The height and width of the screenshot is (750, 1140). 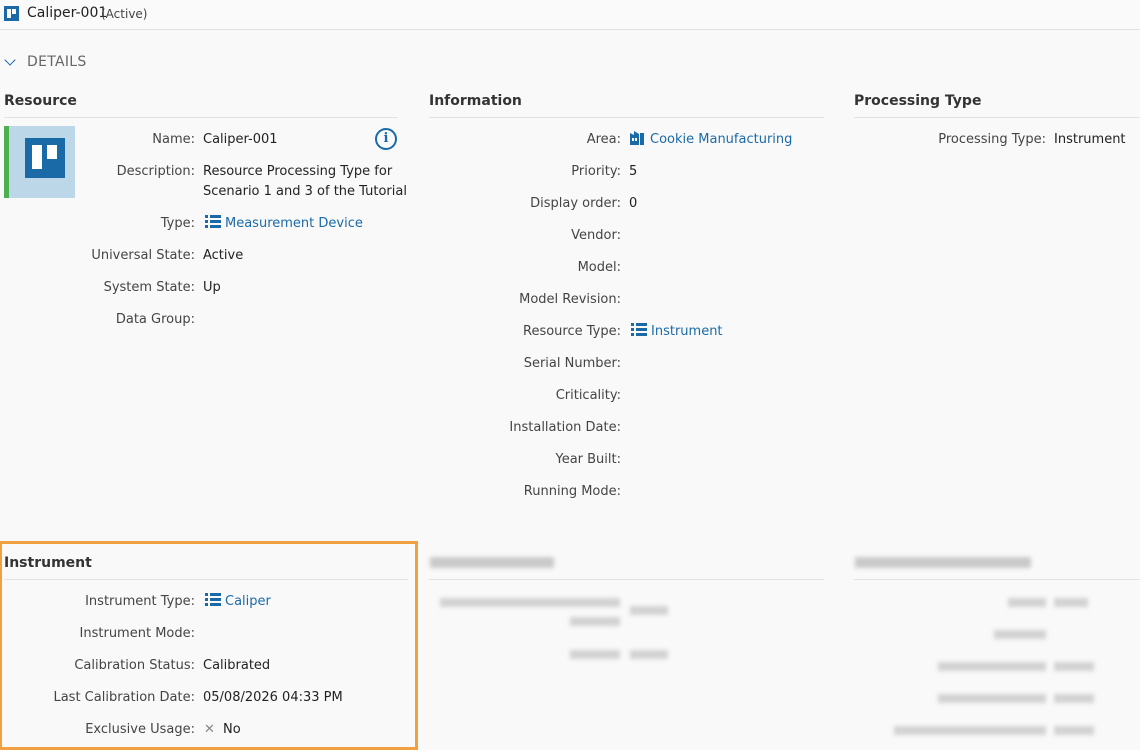 I want to click on type-label: Type:, so click(x=177, y=223).